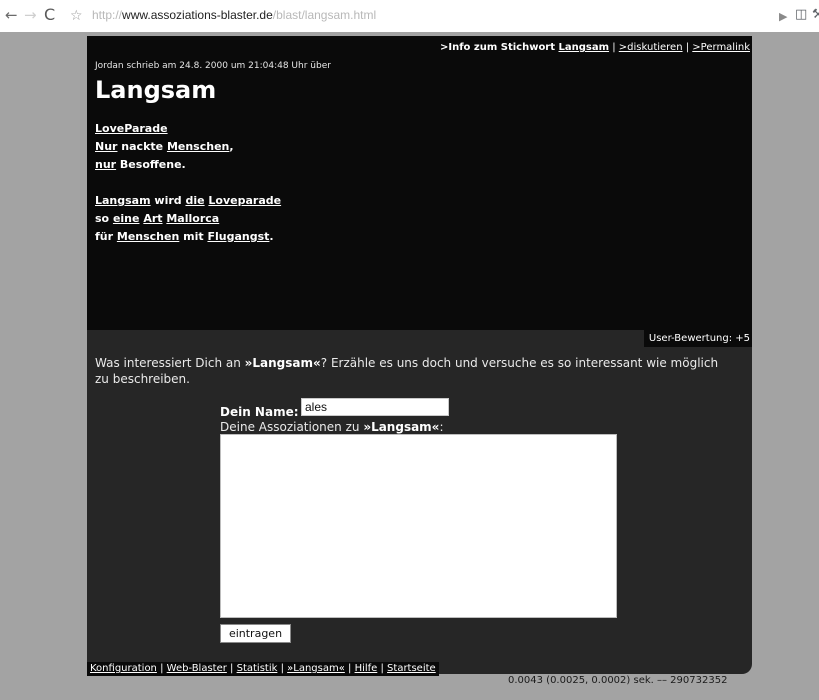 This screenshot has height=700, width=819. Describe the element at coordinates (815, 15) in the screenshot. I see `wrench-icon: ⚒` at that location.